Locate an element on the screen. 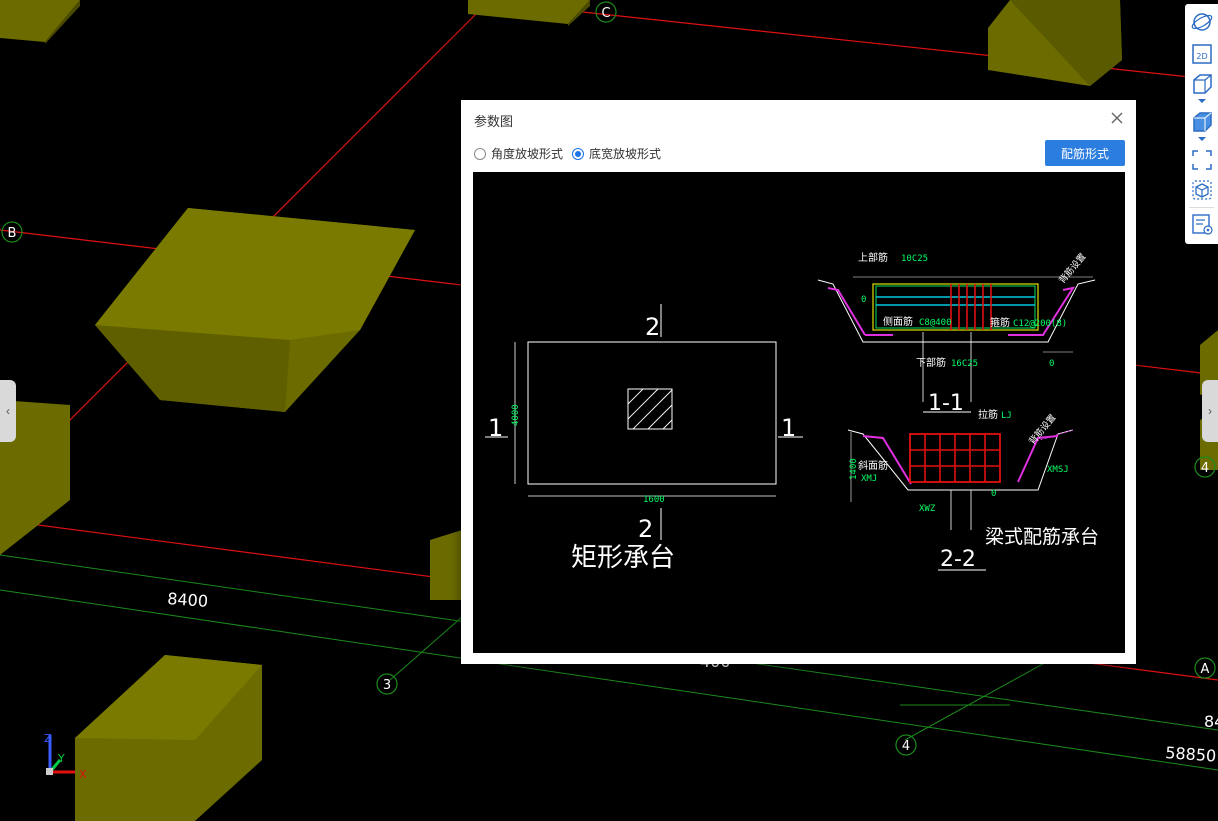 The height and width of the screenshot is (821, 1218). axis-bubble-3: 3 is located at coordinates (387, 684).